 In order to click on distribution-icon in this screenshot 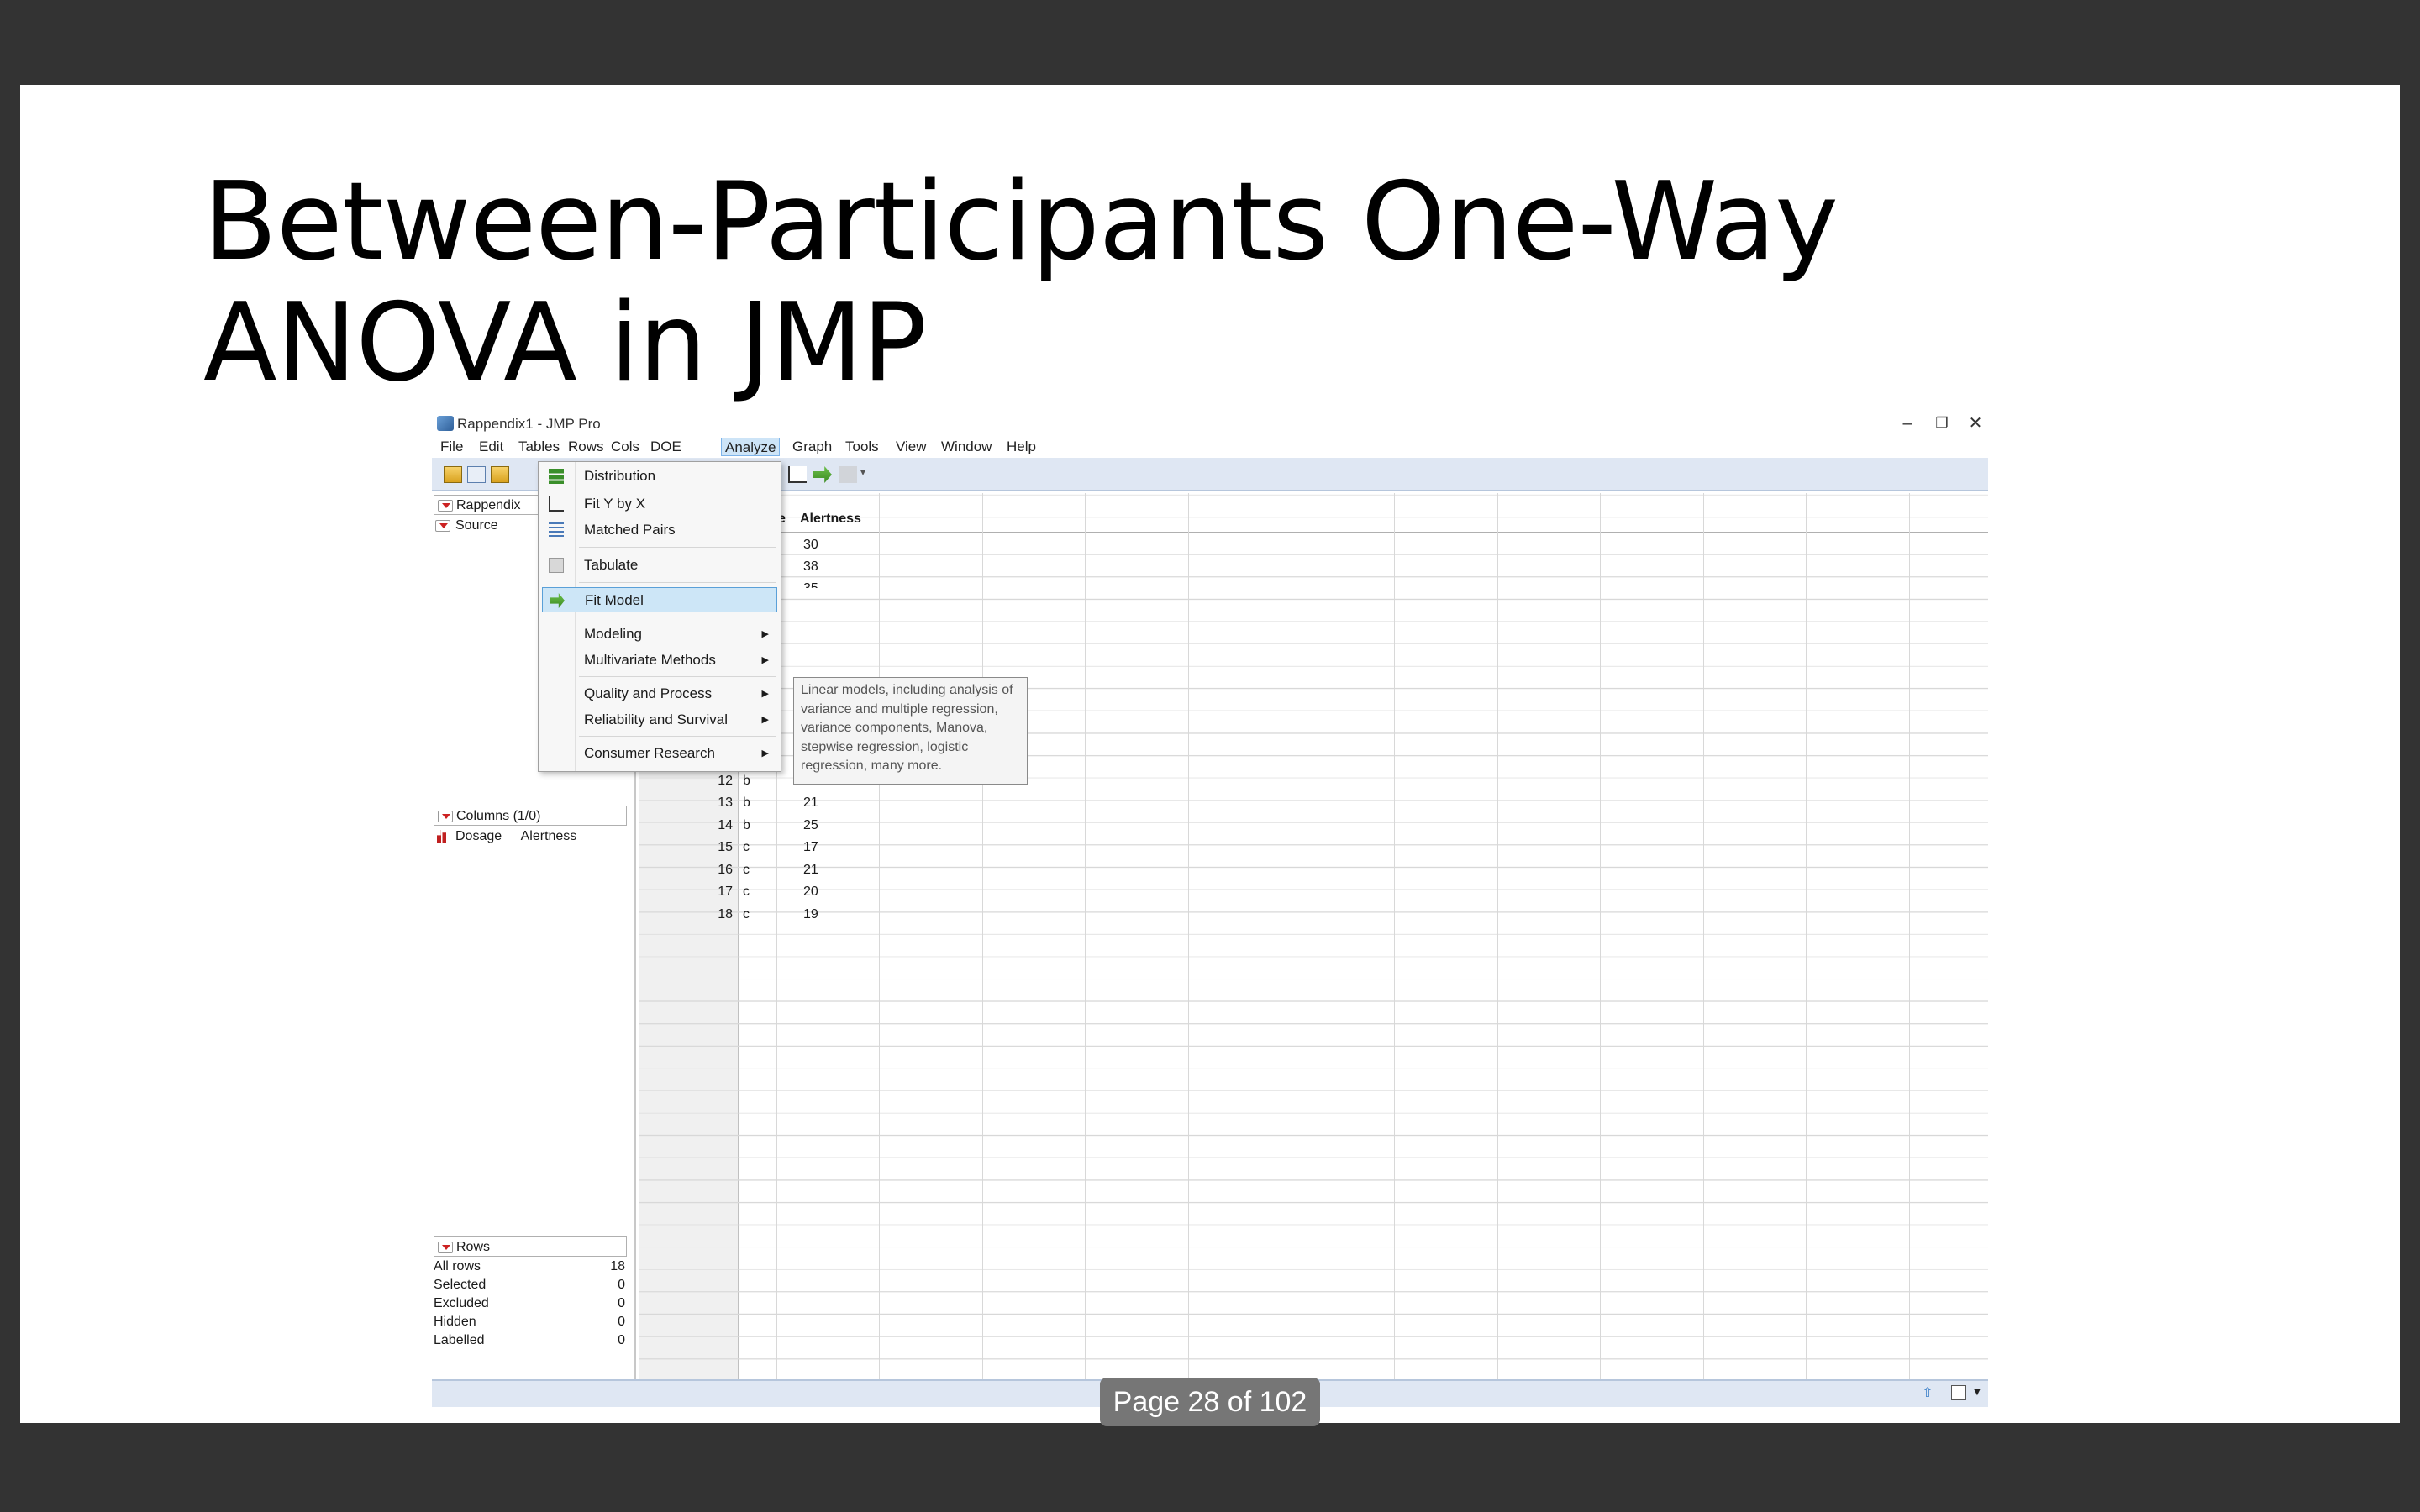, I will do `click(556, 476)`.